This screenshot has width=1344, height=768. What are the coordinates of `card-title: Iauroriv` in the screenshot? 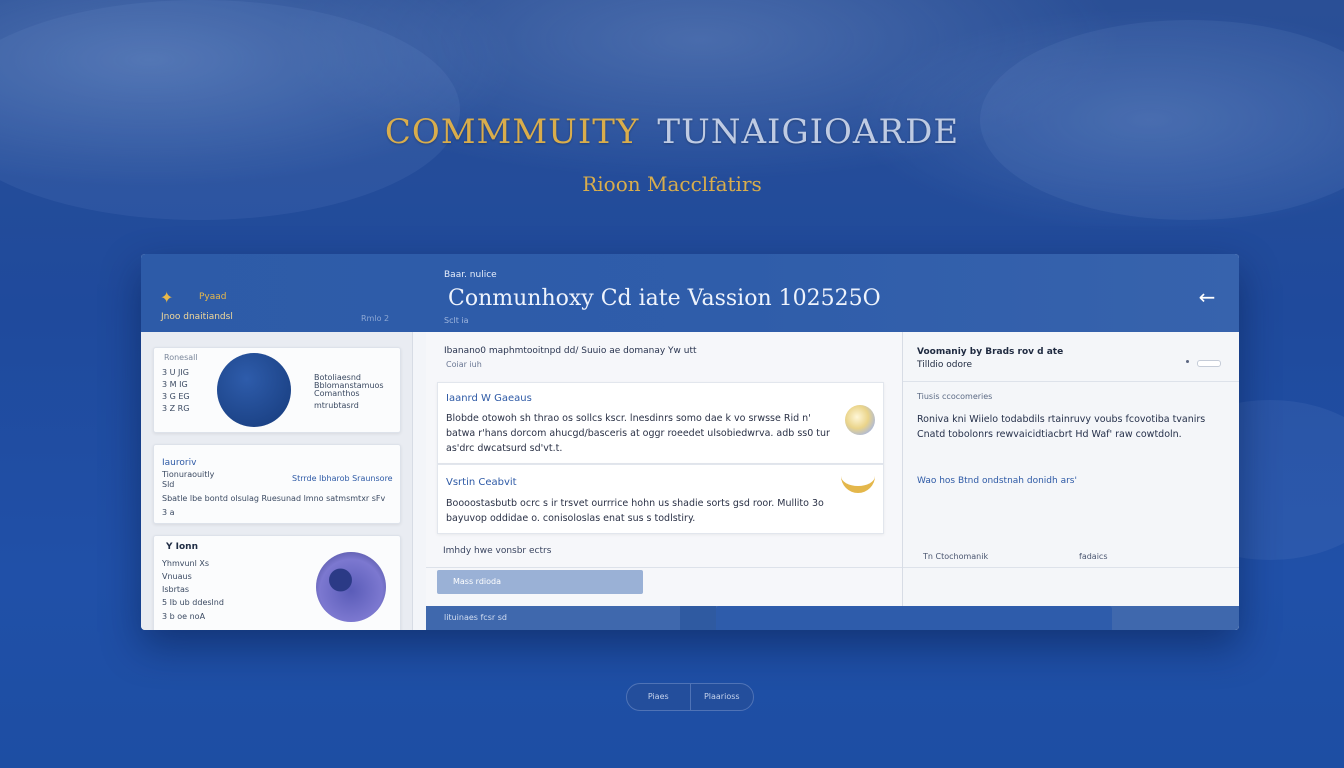 It's located at (179, 463).